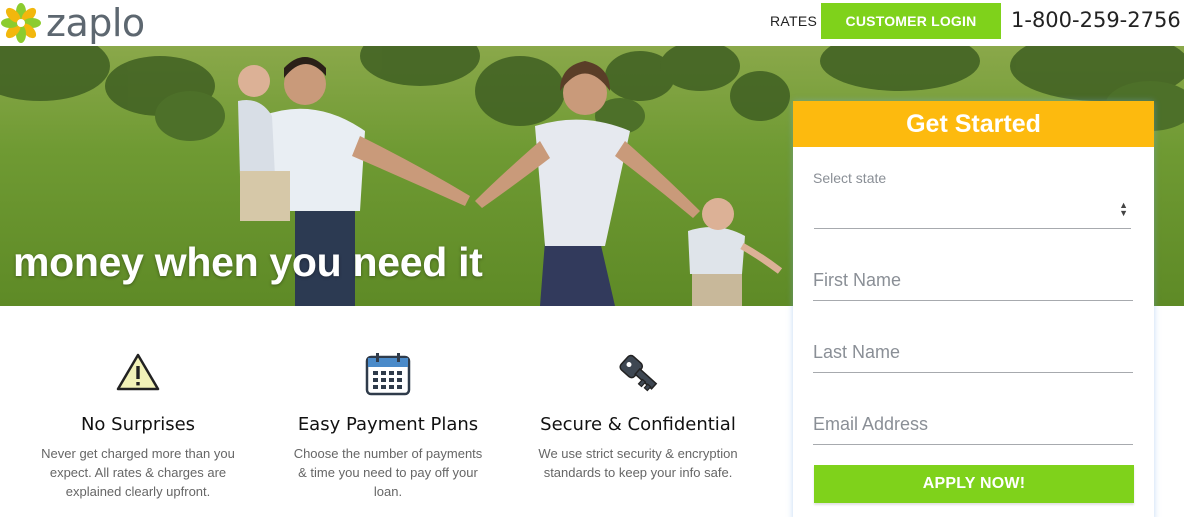 Image resolution: width=1184 pixels, height=517 pixels. Describe the element at coordinates (21, 23) in the screenshot. I see `flower-logo-icon` at that location.